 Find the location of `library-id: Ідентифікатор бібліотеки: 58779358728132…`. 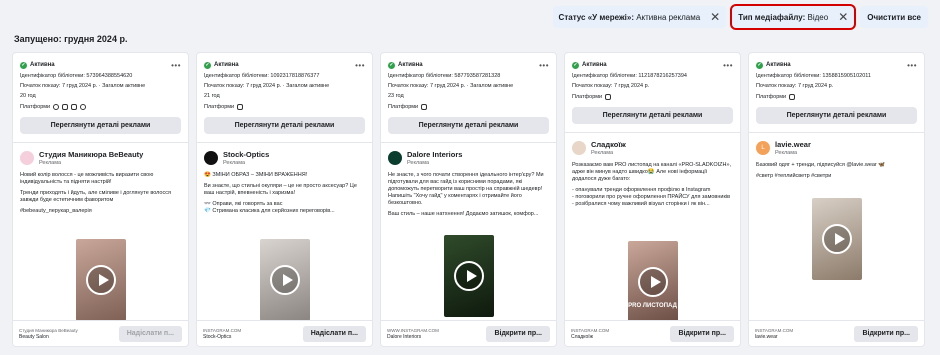

library-id: Ідентифікатор бібліотеки: 58779358728132… is located at coordinates (444, 76).